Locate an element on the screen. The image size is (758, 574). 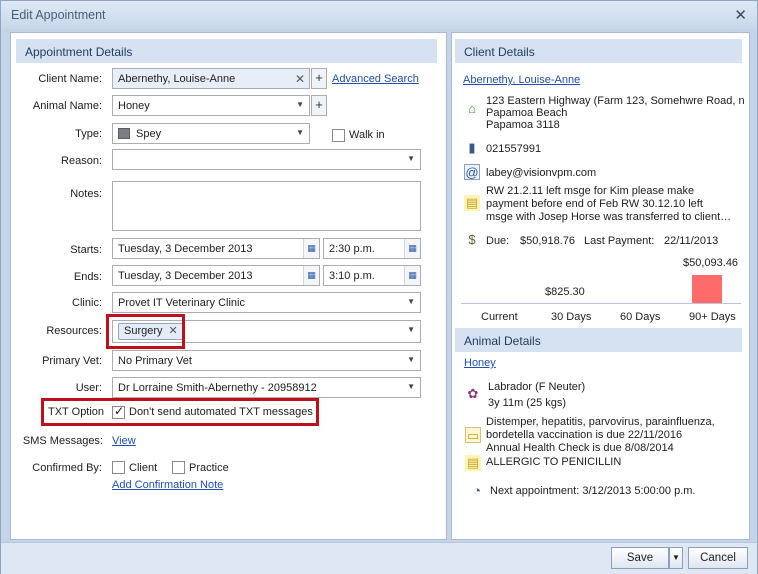
animal-alert: ALLERGIC TO PENICILLIN is located at coordinates (554, 462).